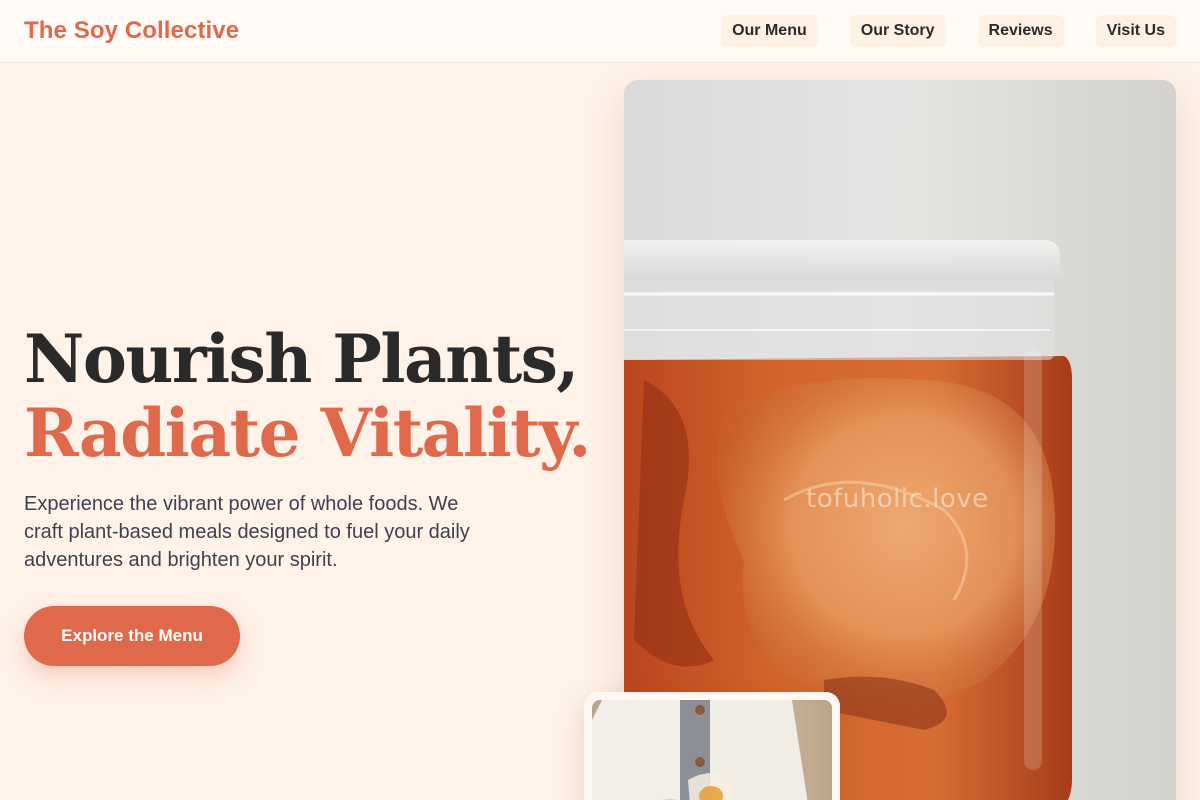 The image size is (1200, 800). I want to click on nav-item-our-menu: Our Menu, so click(769, 31).